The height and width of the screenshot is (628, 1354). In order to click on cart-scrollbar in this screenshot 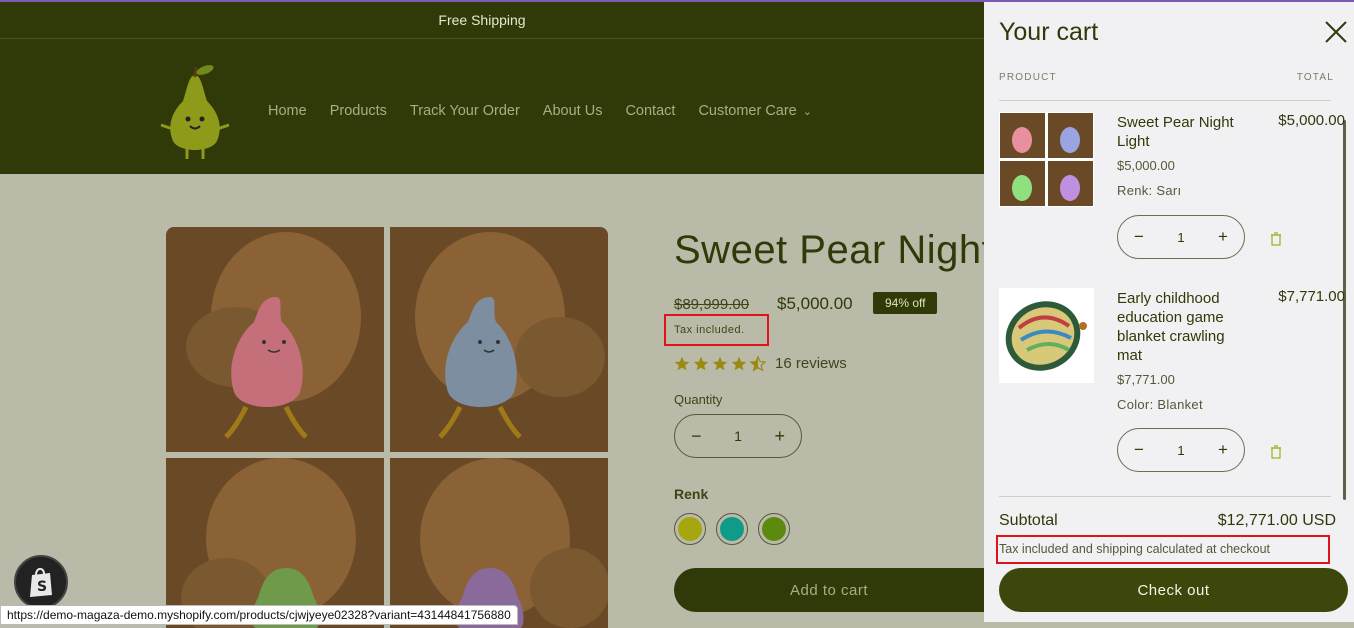, I will do `click(1344, 310)`.